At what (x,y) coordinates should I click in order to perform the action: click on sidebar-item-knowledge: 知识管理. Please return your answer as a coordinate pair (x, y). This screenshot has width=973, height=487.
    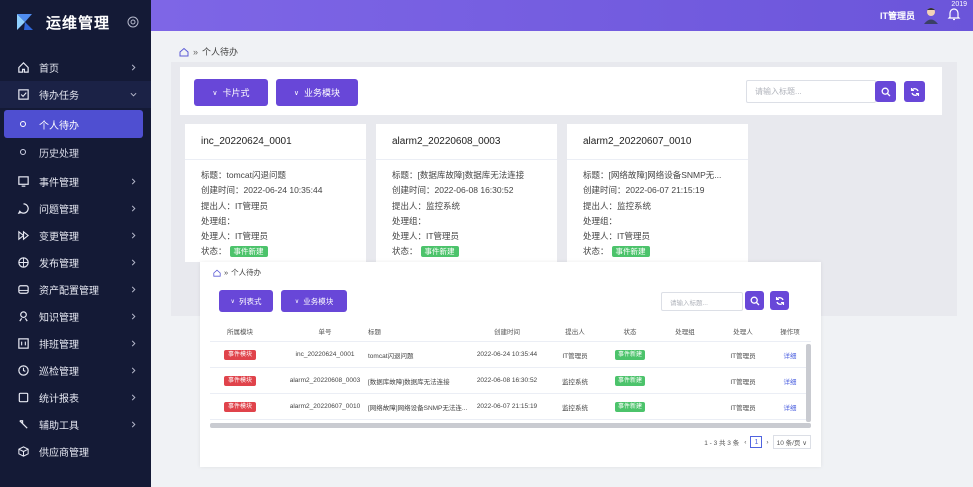
    Looking at the image, I should click on (75, 316).